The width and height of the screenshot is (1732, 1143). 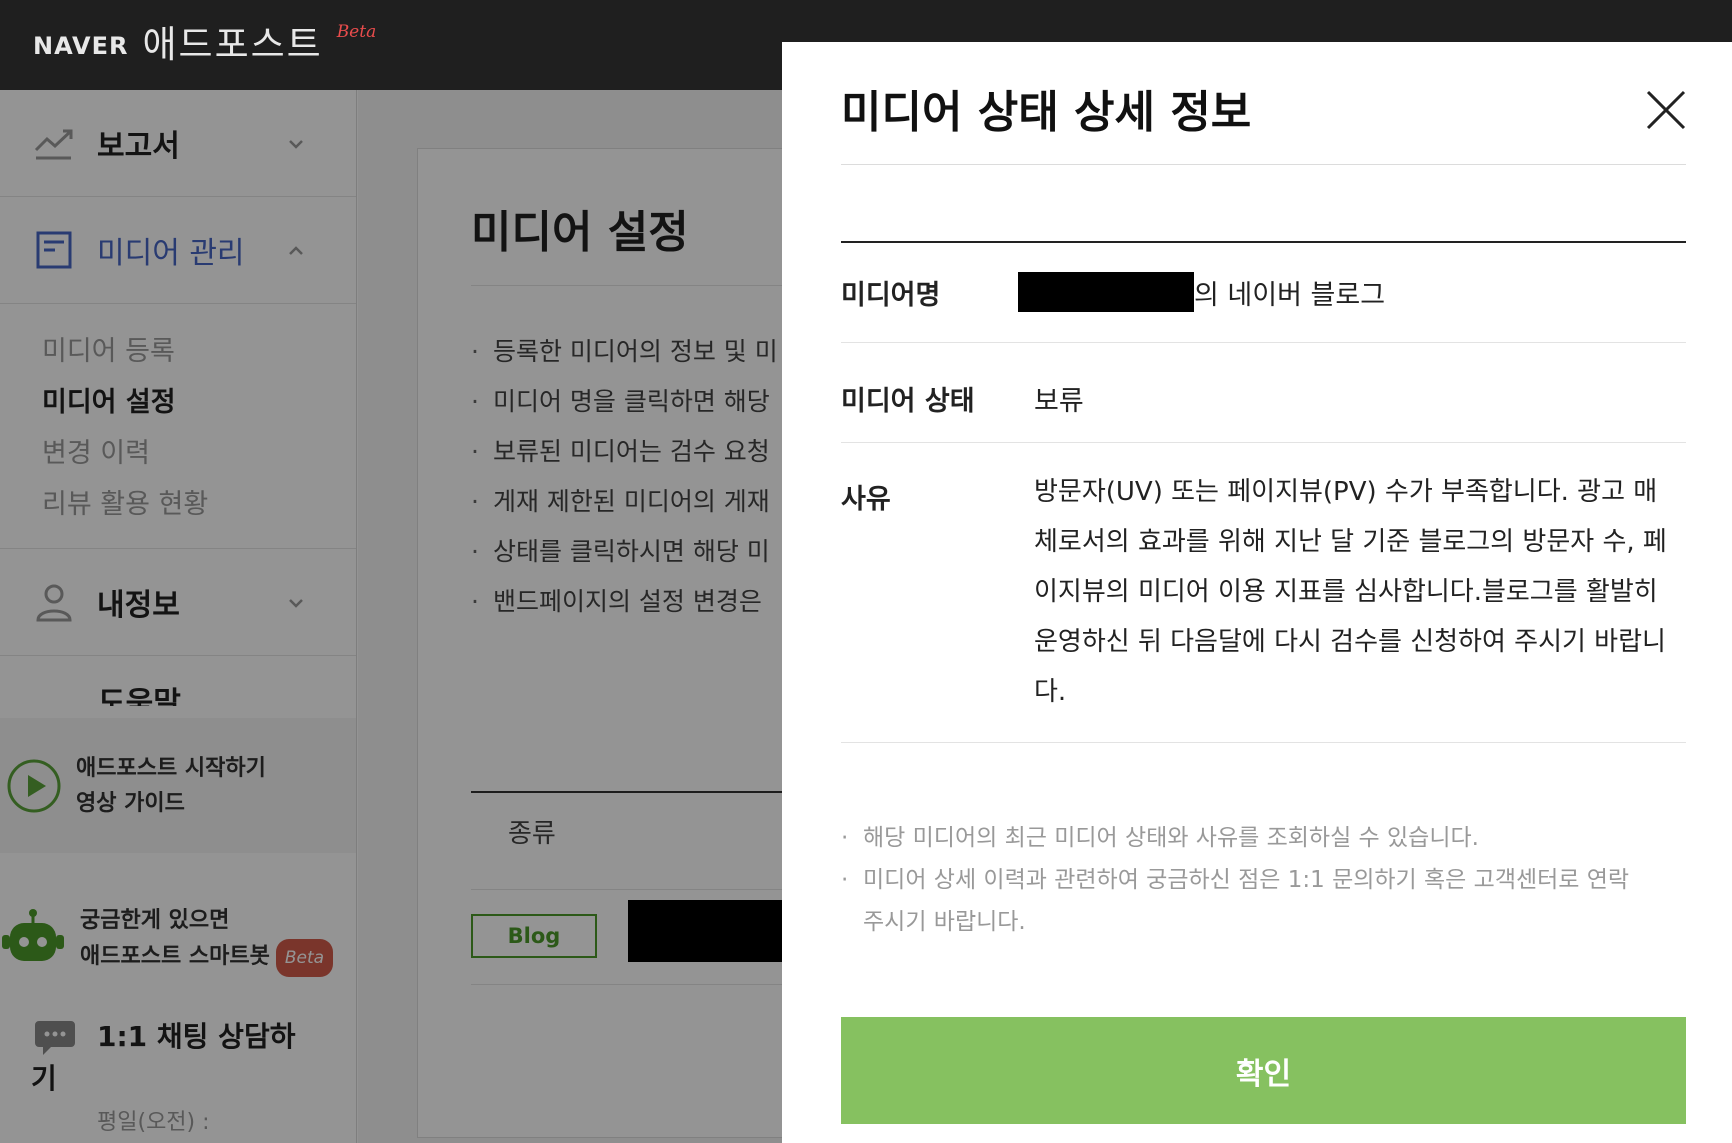 What do you see at coordinates (81, 46) in the screenshot?
I see `naver-wordmark: NAVER` at bounding box center [81, 46].